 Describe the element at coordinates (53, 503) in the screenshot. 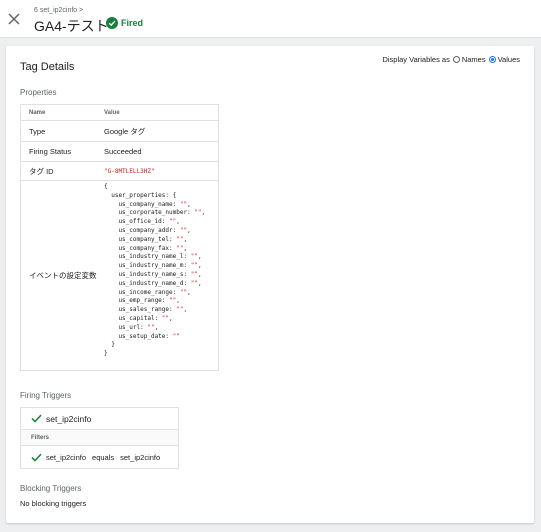

I see `no-blocking-triggers-text: No blocking triggers` at that location.